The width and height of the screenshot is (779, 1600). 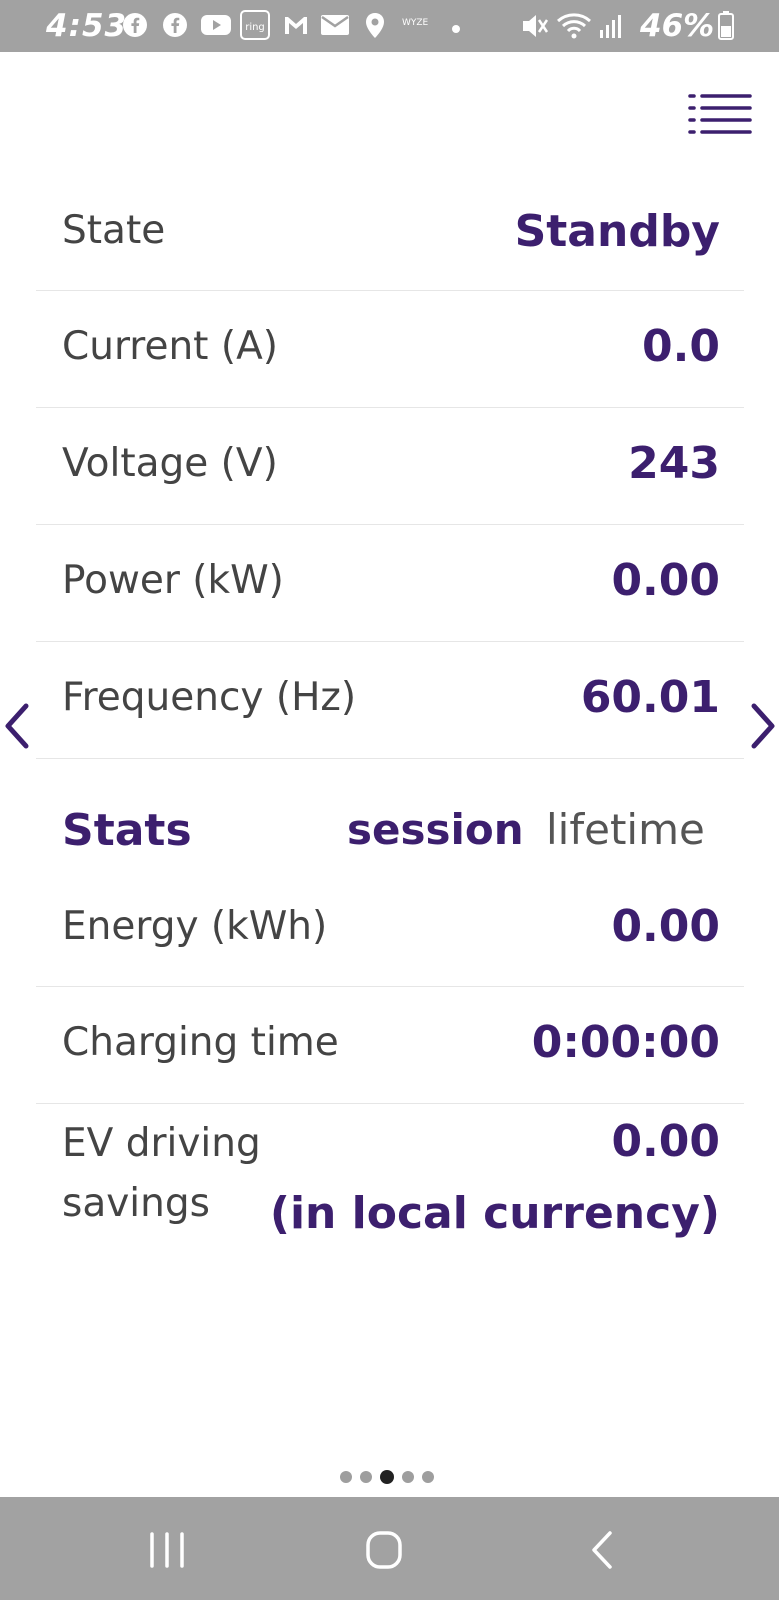 What do you see at coordinates (390, 583) in the screenshot?
I see `power-row: Power (kW) 0.00` at bounding box center [390, 583].